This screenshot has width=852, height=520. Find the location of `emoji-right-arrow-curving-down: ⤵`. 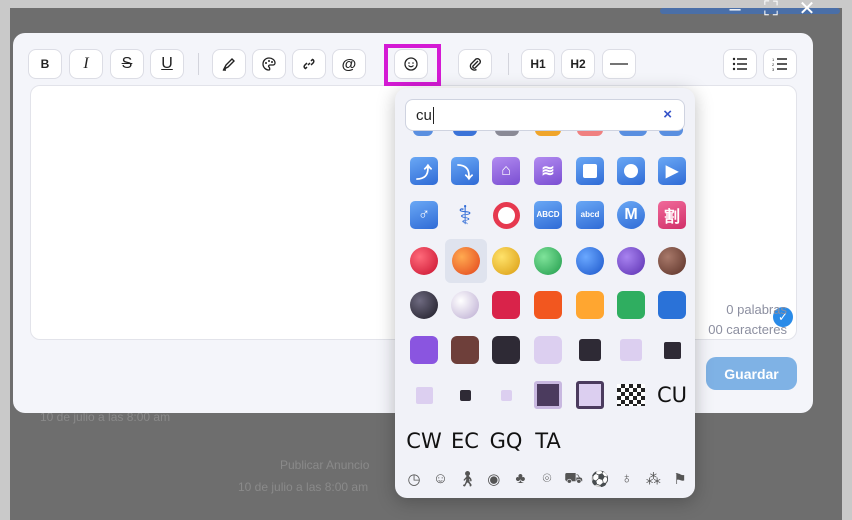

emoji-right-arrow-curving-down: ⤵ is located at coordinates (465, 171).